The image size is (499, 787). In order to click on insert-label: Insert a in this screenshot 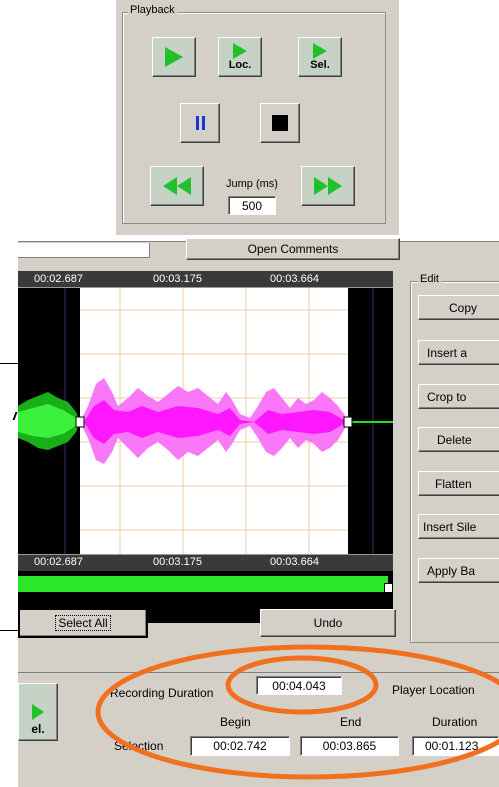, I will do `click(447, 352)`.